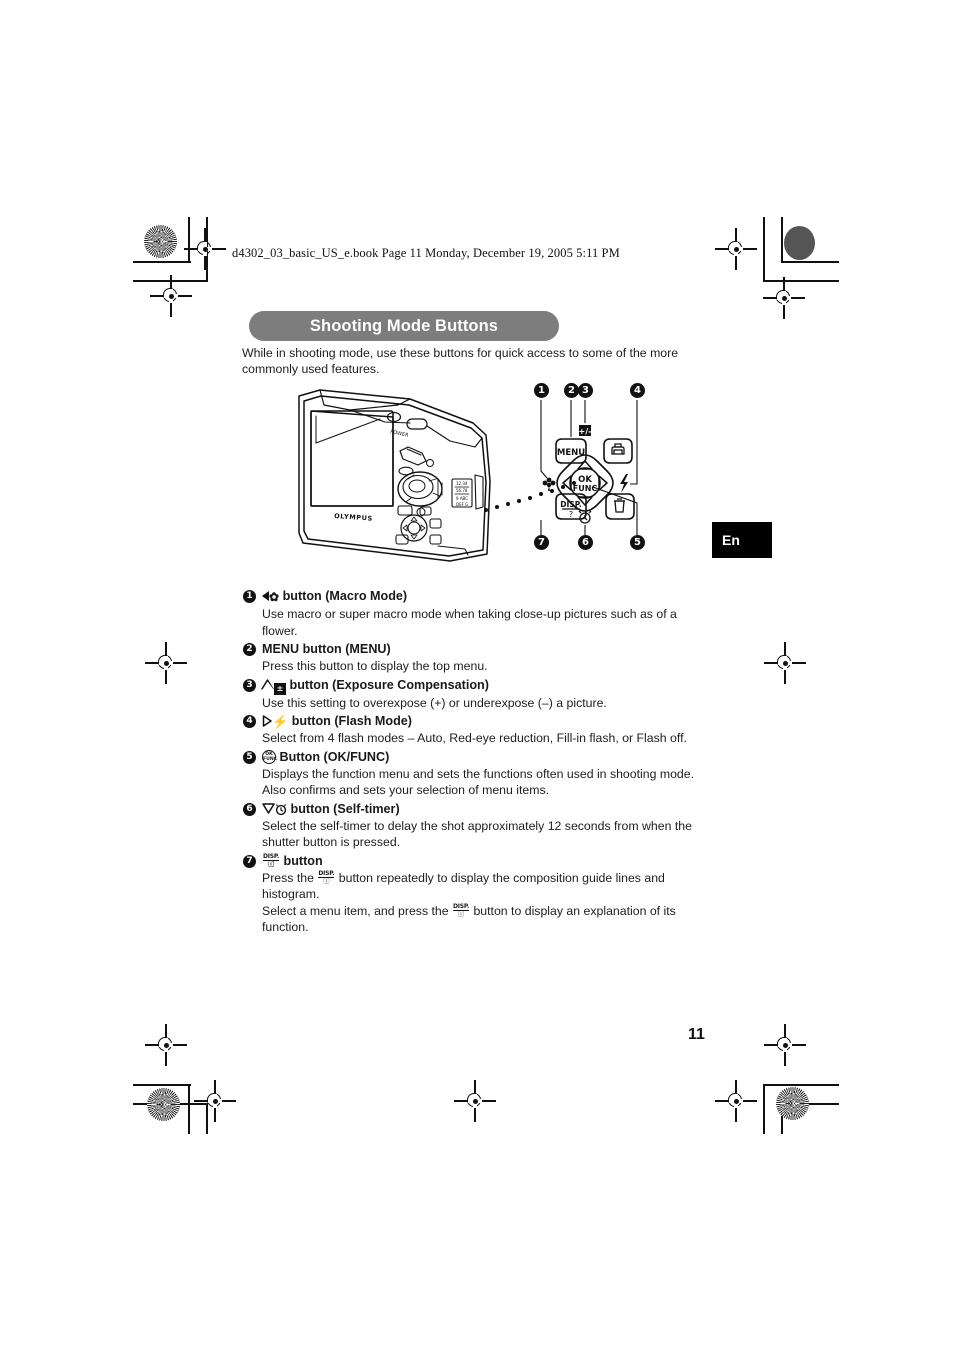 Image resolution: width=954 pixels, height=1351 pixels. I want to click on crop-line-tl-h2, so click(162, 281).